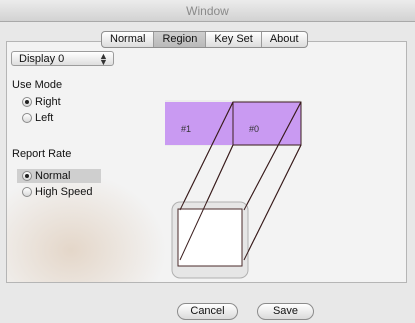 This screenshot has width=415, height=323. Describe the element at coordinates (207, 311) in the screenshot. I see `cancel-button: Cancel` at that location.